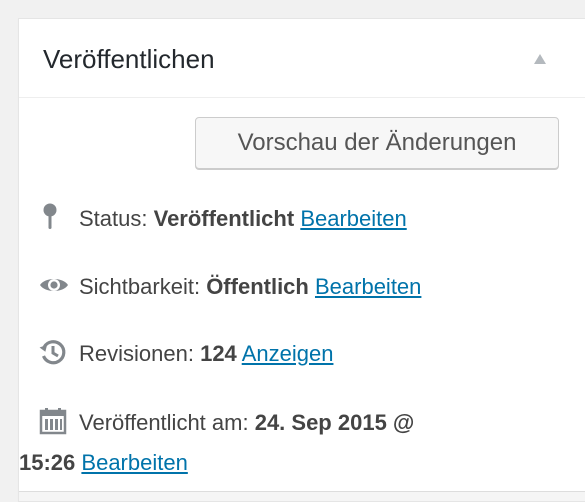 This screenshot has width=585, height=502. What do you see at coordinates (368, 286) in the screenshot?
I see `edit-visibility-link: Bearbeiten` at bounding box center [368, 286].